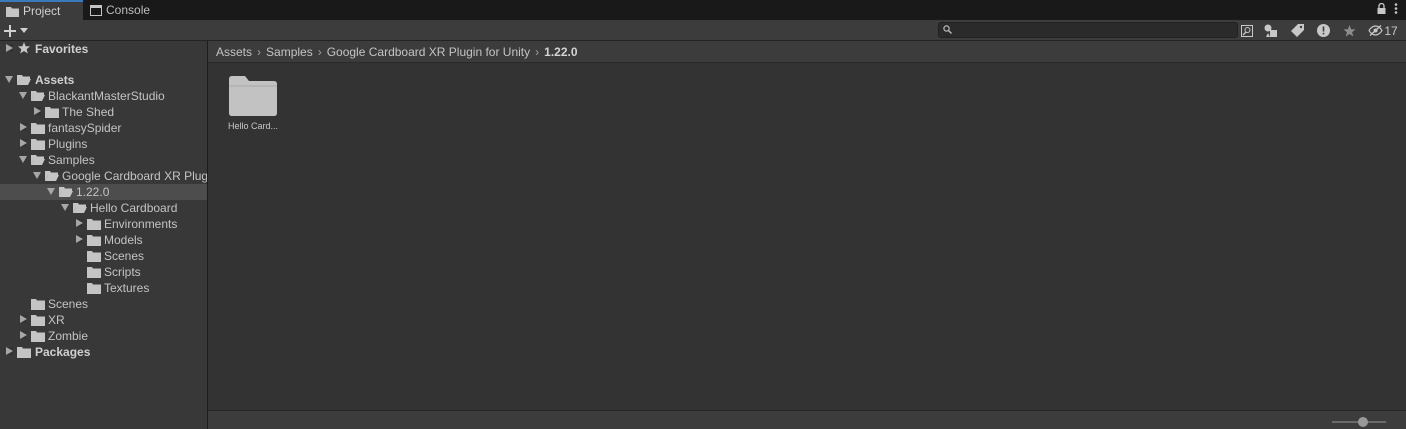  Describe the element at coordinates (62, 49) in the screenshot. I see `tree-label: Favorites` at that location.